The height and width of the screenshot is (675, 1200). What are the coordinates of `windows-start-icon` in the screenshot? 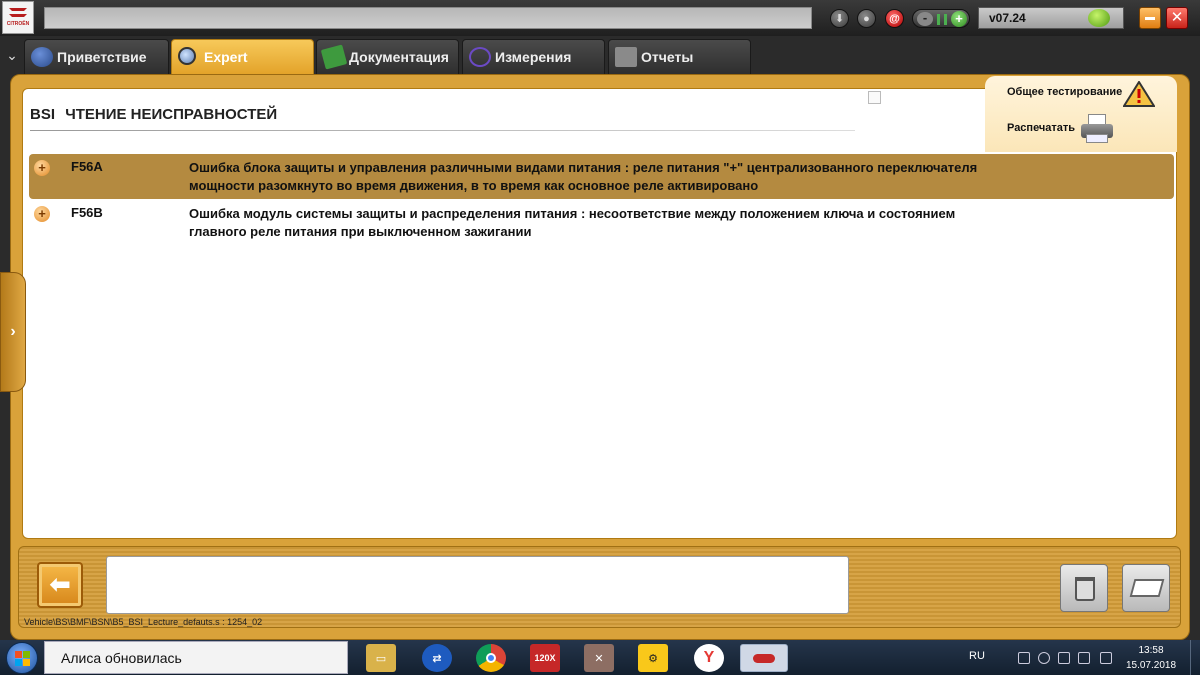 It's located at (22, 658).